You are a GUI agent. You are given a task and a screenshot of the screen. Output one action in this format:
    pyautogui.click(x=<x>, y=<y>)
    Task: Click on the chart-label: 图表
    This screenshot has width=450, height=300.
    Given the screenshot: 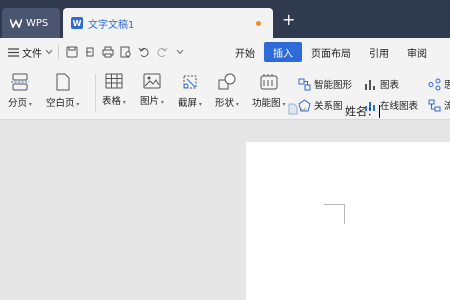 What is the action you would take?
    pyautogui.click(x=390, y=85)
    